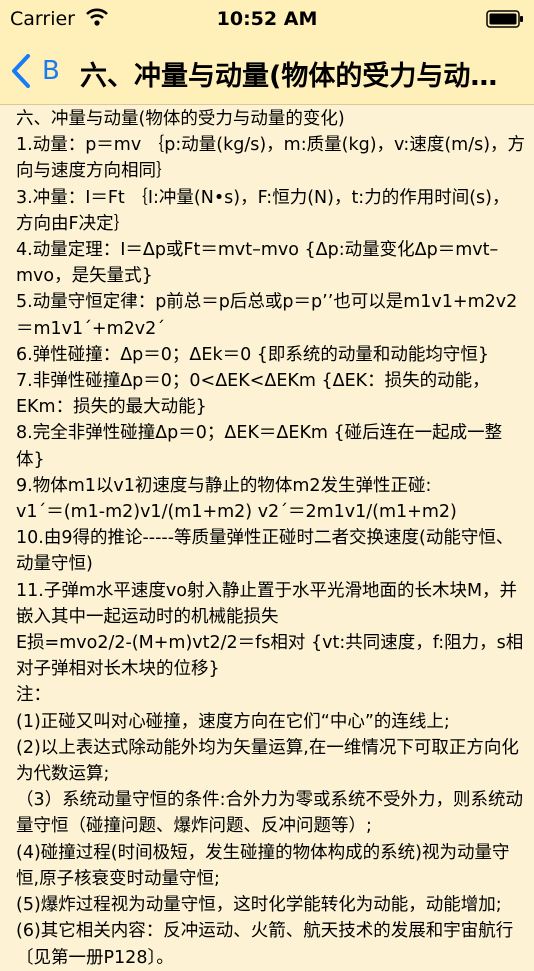 The image size is (534, 971). I want to click on article-paragraph: 10.由9得的推论-----等质量弹性正碰时二者交换速度(动能守恒、动量守恒), so click(265, 551).